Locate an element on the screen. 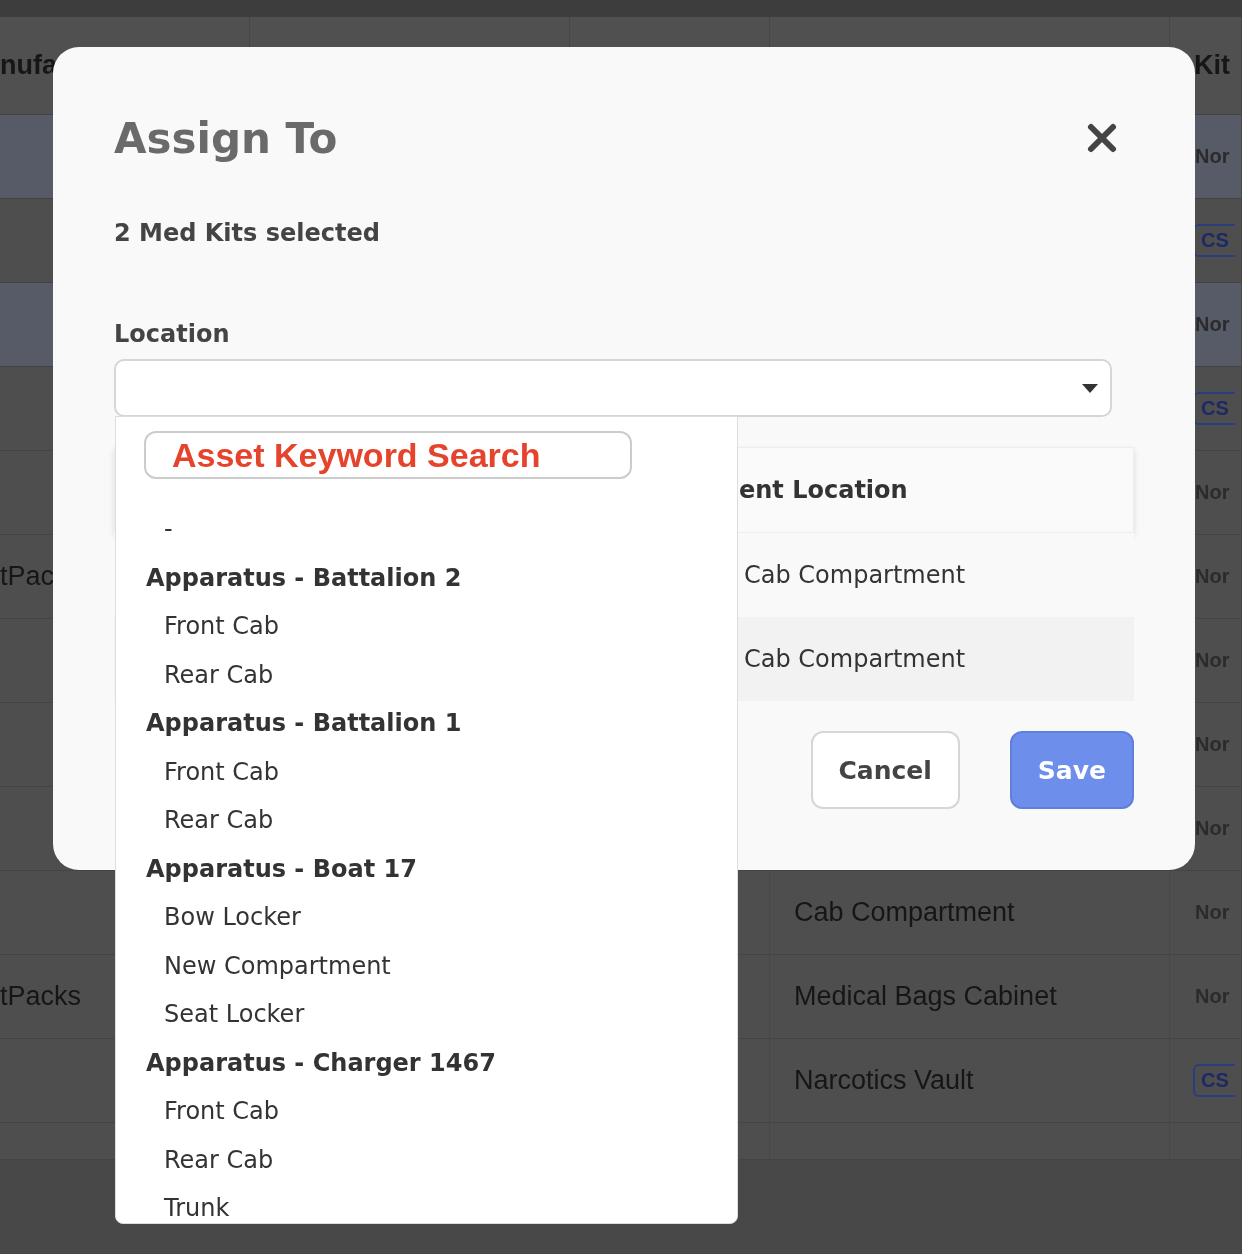 This screenshot has width=1242, height=1254. option-group-label: Apparatus - Battalion 2 is located at coordinates (304, 577).